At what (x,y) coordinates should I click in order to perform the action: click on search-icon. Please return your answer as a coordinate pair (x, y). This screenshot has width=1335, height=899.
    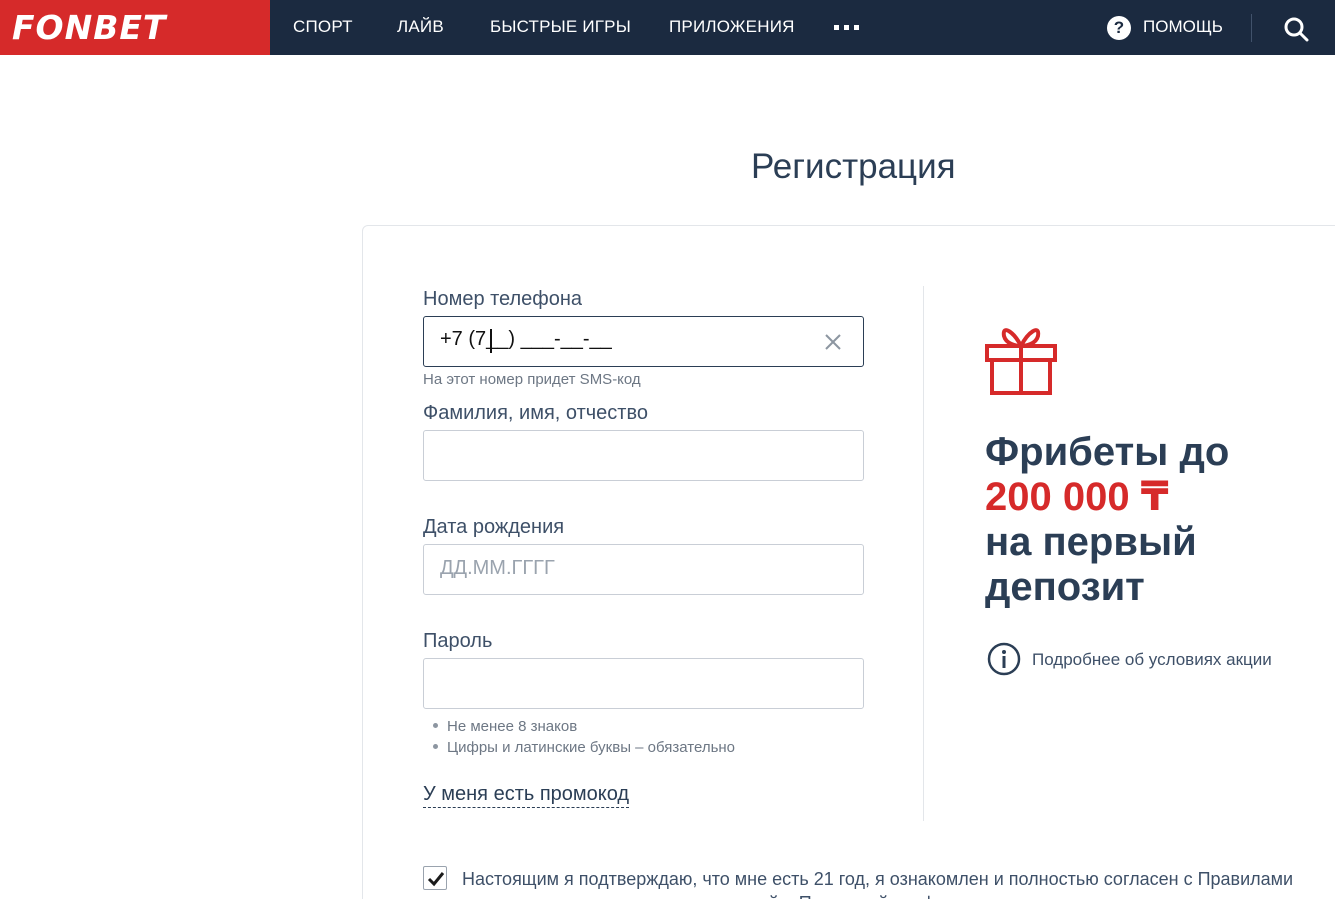
    Looking at the image, I should click on (1296, 29).